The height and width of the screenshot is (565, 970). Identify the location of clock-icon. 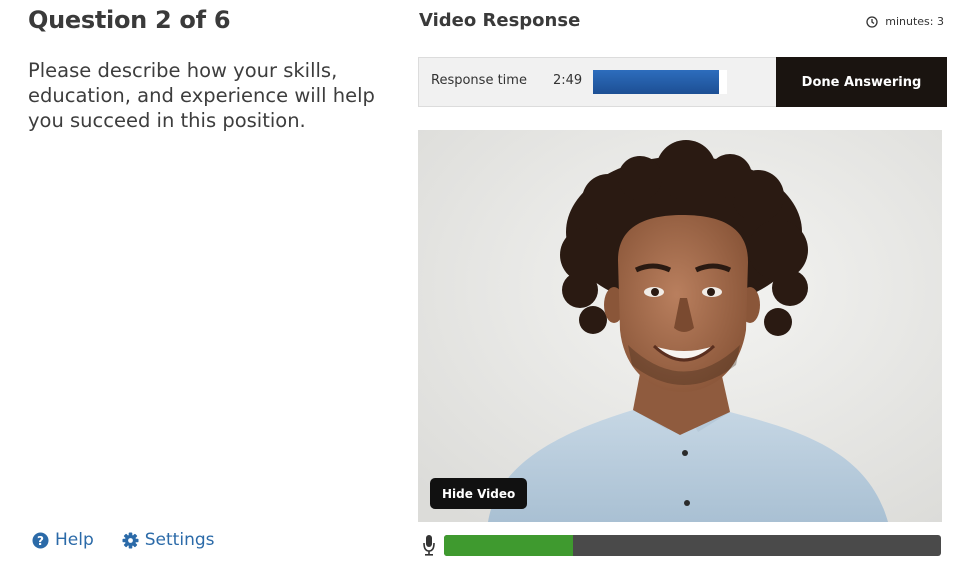
(872, 21).